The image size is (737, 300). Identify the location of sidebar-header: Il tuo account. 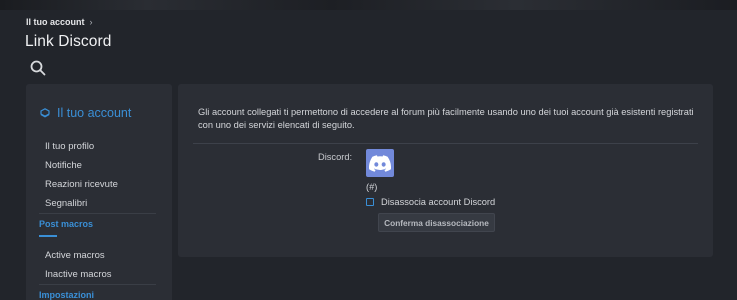
(85, 113).